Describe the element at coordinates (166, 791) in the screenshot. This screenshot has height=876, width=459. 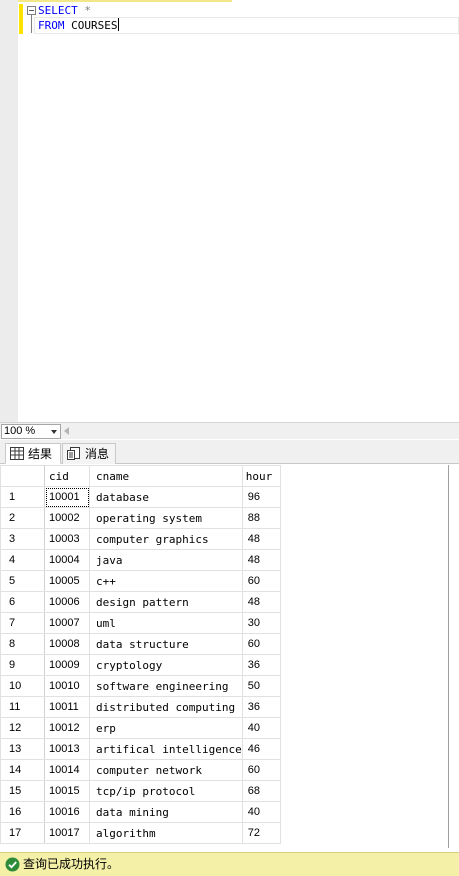
I see `cell-cname: tcp/ip protocol` at that location.